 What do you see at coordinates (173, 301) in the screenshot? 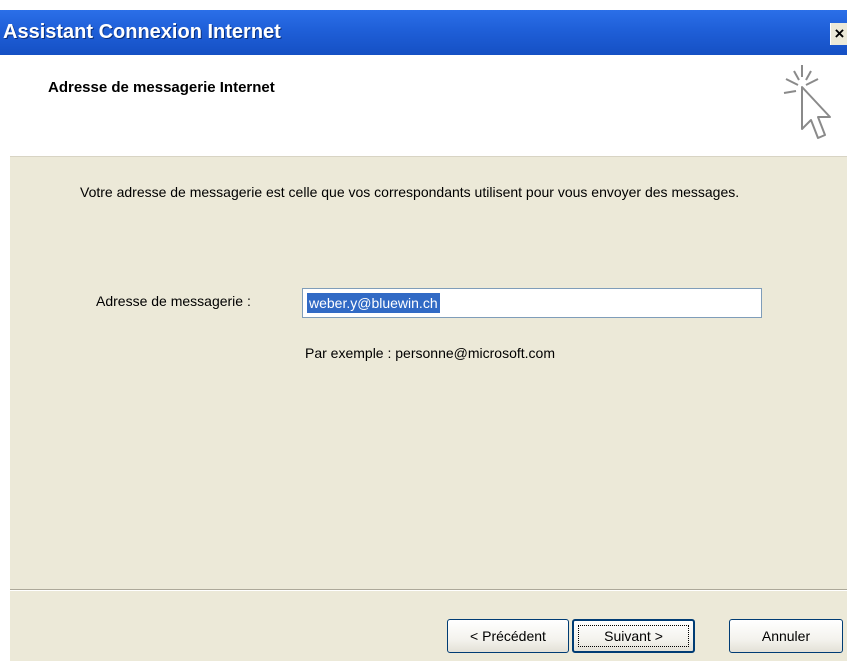
I see `email-label: Adresse de messagerie :` at bounding box center [173, 301].